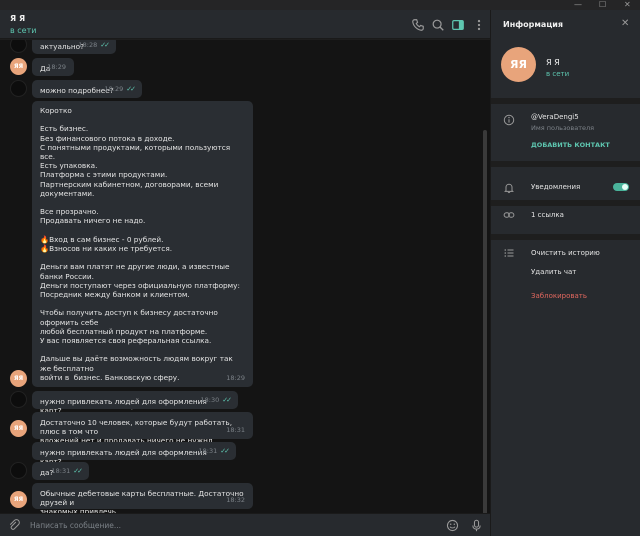  Describe the element at coordinates (509, 120) in the screenshot. I see `info-icon` at that location.